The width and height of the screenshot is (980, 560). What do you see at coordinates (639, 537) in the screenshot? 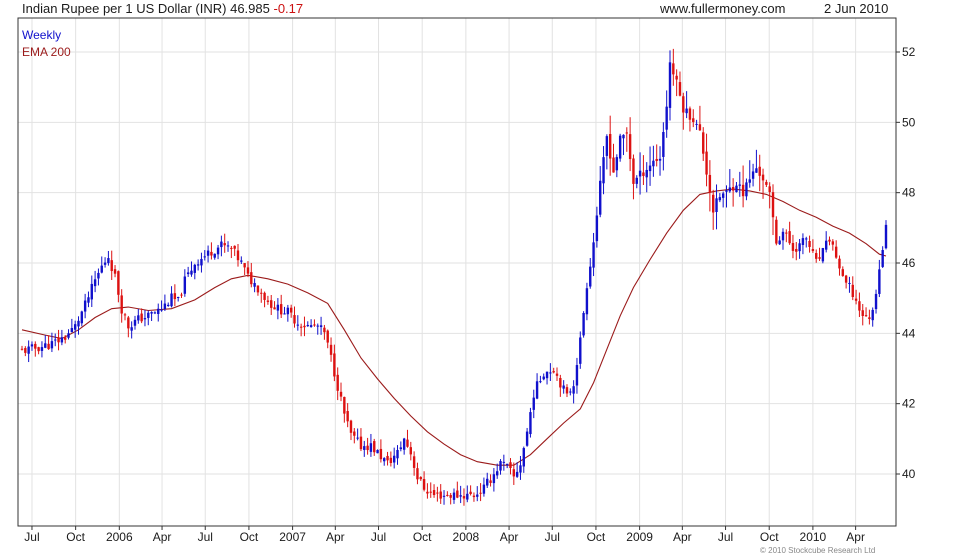
I see `x-tick-label: 2009` at bounding box center [639, 537].